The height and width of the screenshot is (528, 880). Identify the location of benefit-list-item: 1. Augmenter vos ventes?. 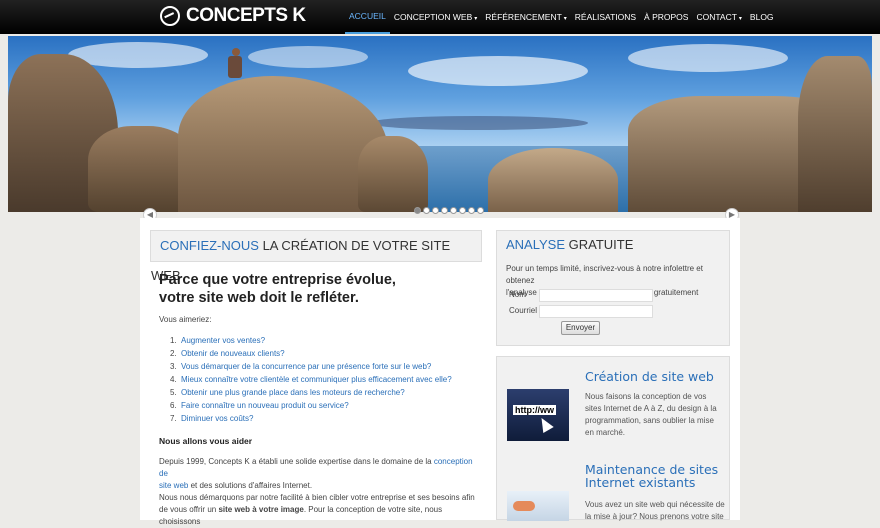
(311, 340).